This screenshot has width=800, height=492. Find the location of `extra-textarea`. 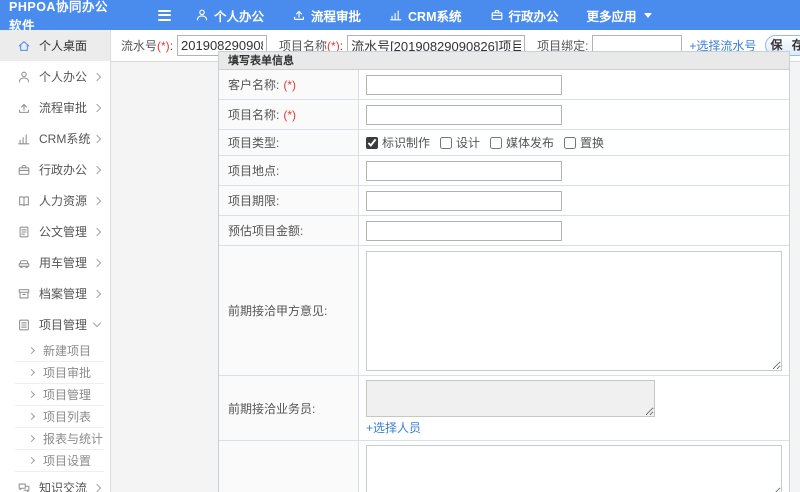

extra-textarea is located at coordinates (574, 468).